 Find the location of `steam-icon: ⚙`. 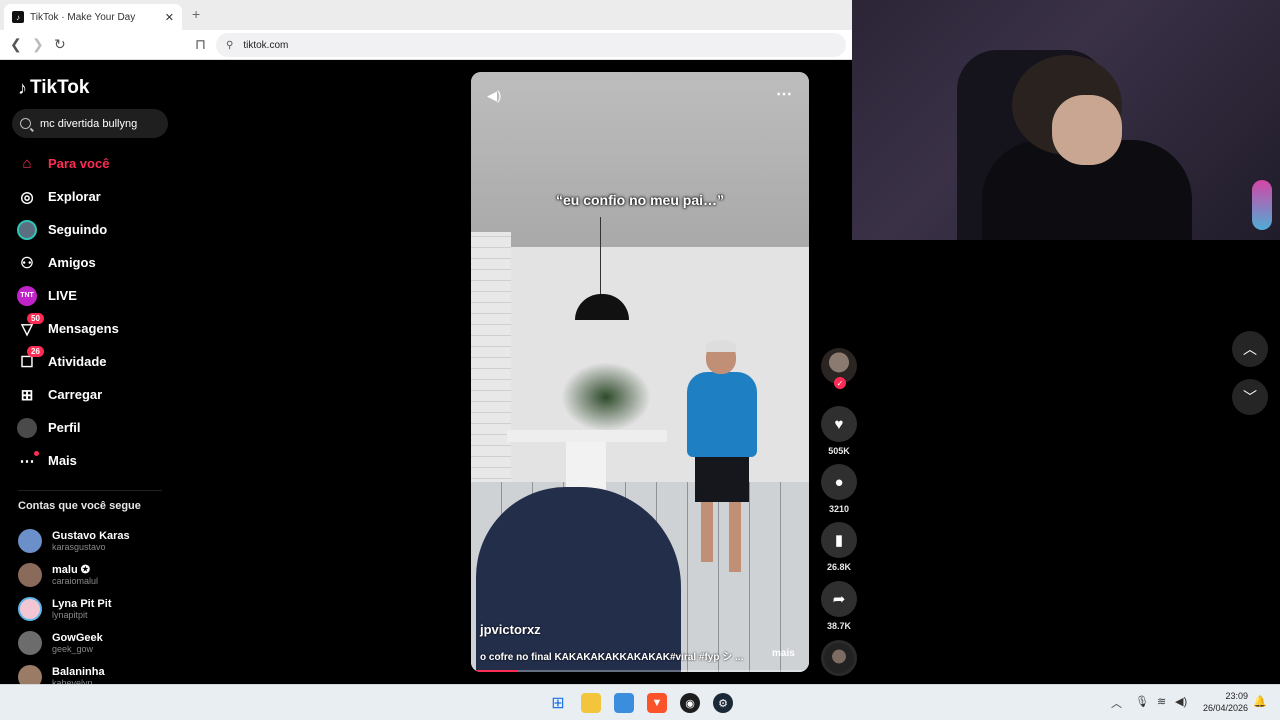

steam-icon: ⚙ is located at coordinates (723, 703).